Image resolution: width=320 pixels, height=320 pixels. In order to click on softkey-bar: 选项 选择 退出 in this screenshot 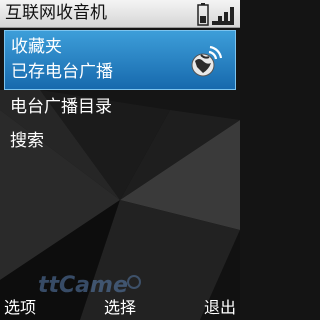, I will do `click(120, 309)`.